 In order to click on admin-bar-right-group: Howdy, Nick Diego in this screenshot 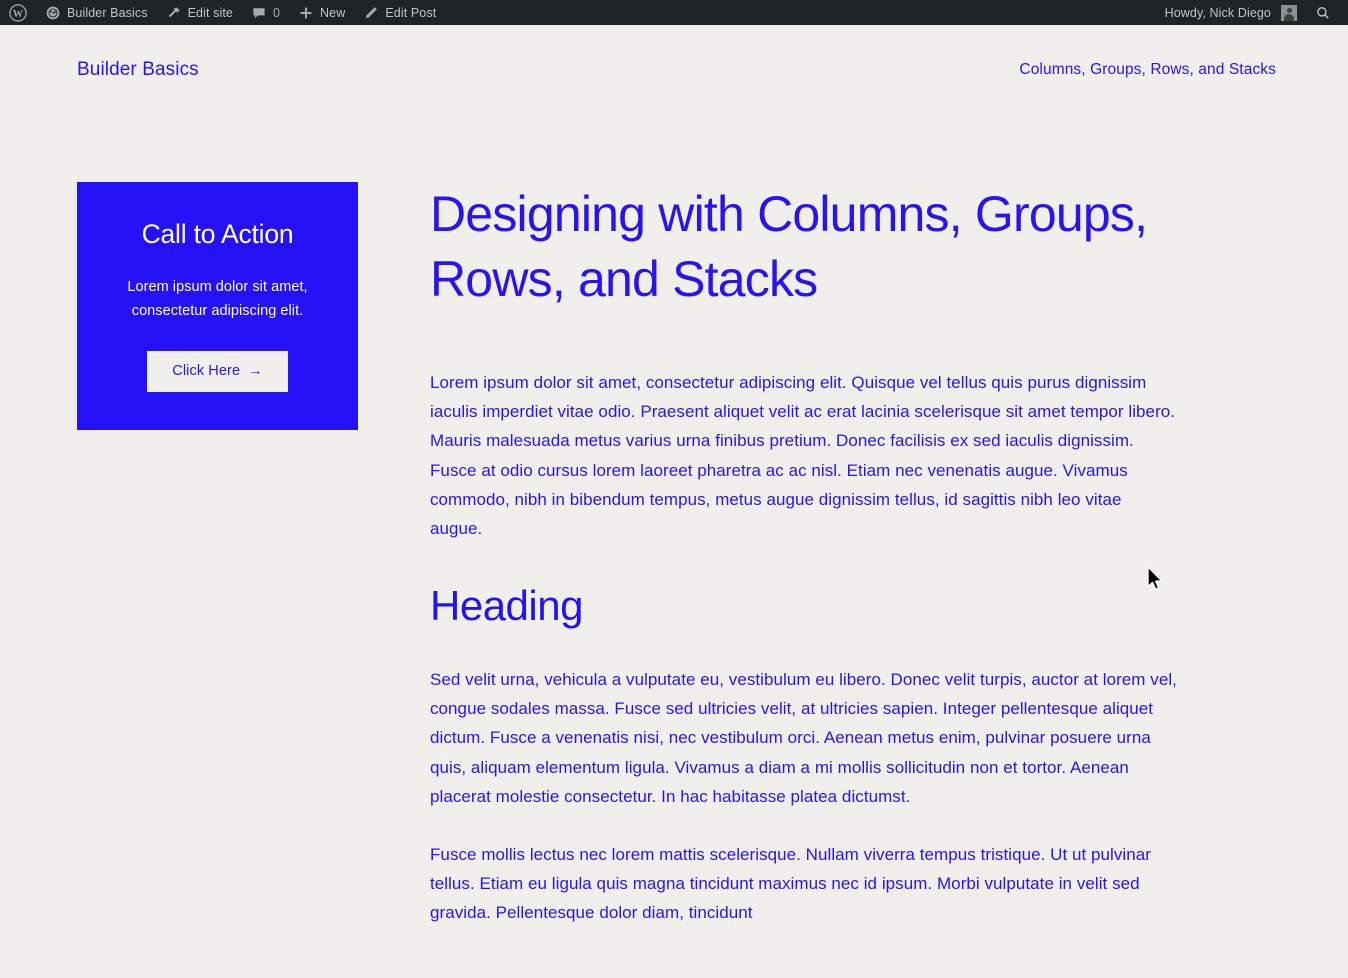, I will do `click(1252, 12)`.